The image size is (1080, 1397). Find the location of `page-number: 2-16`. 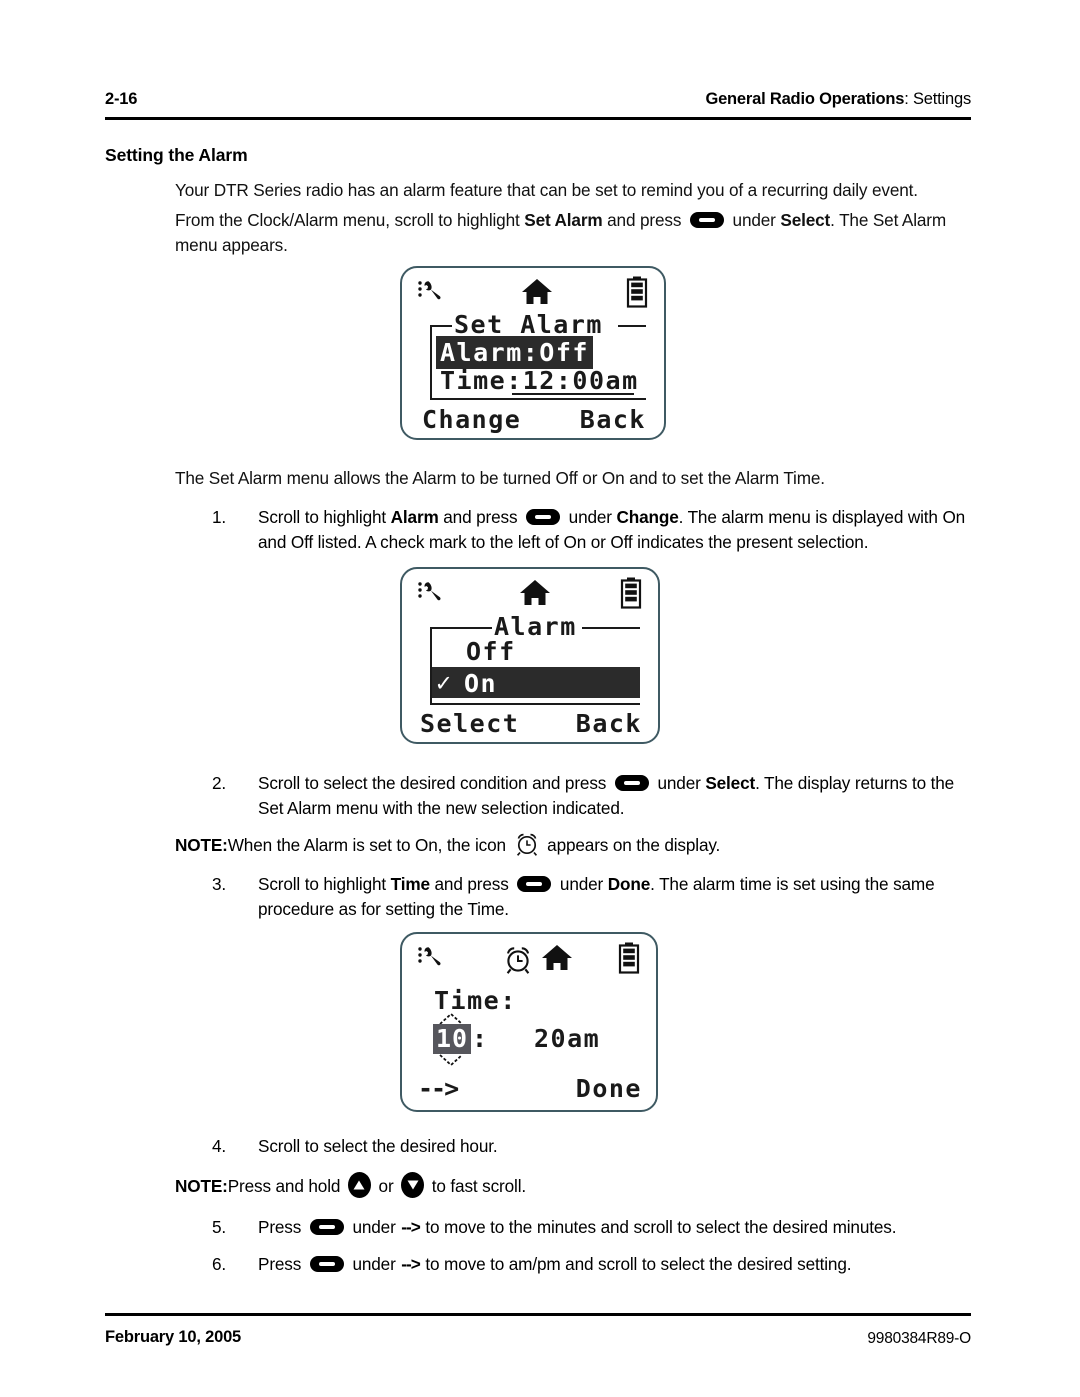

page-number: 2-16 is located at coordinates (121, 99).